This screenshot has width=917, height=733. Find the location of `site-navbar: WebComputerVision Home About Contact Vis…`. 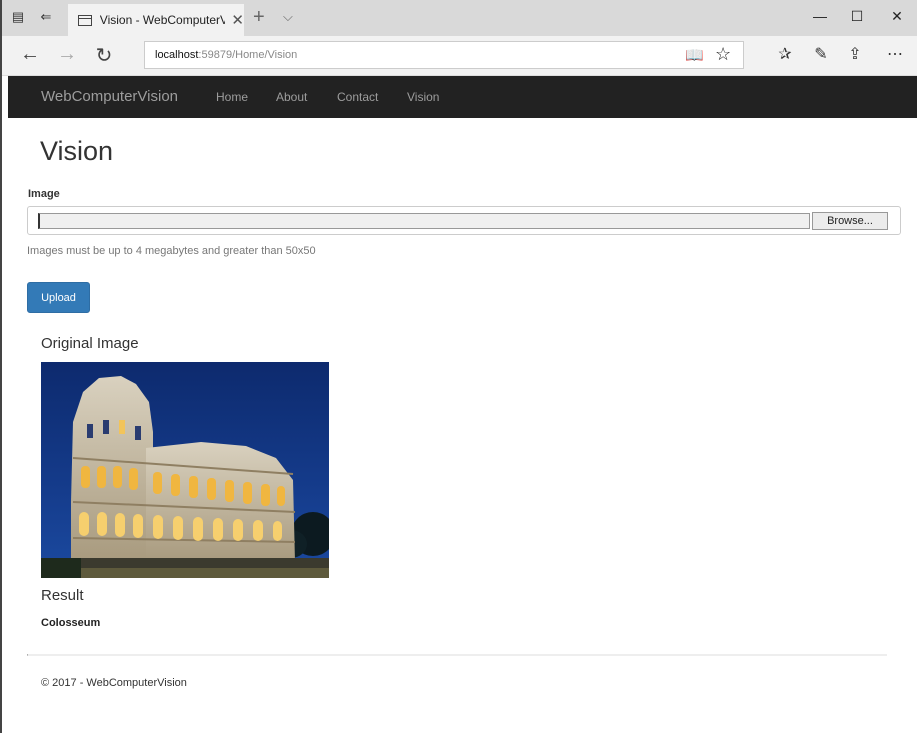

site-navbar: WebComputerVision Home About Contact Vis… is located at coordinates (462, 97).